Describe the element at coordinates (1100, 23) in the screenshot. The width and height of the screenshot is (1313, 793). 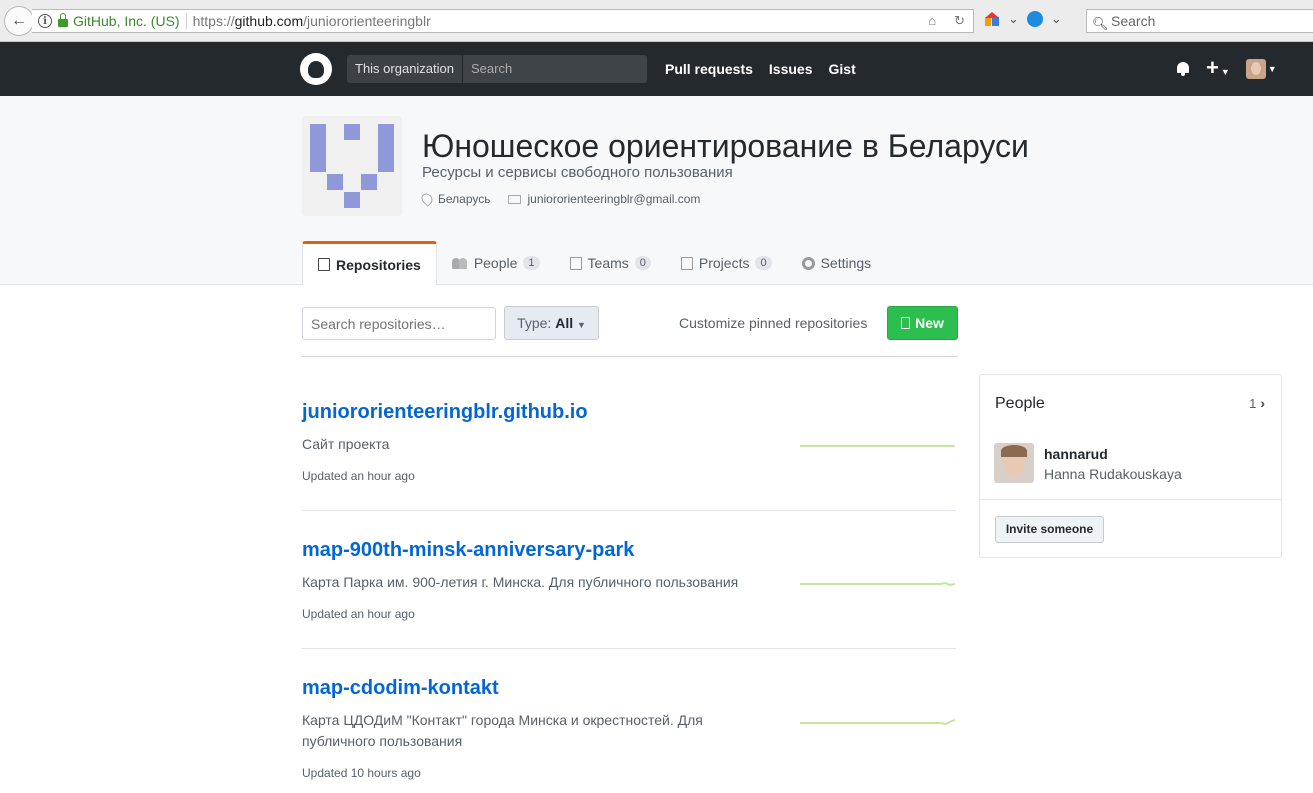
I see `search-icon: 🔍︎` at that location.